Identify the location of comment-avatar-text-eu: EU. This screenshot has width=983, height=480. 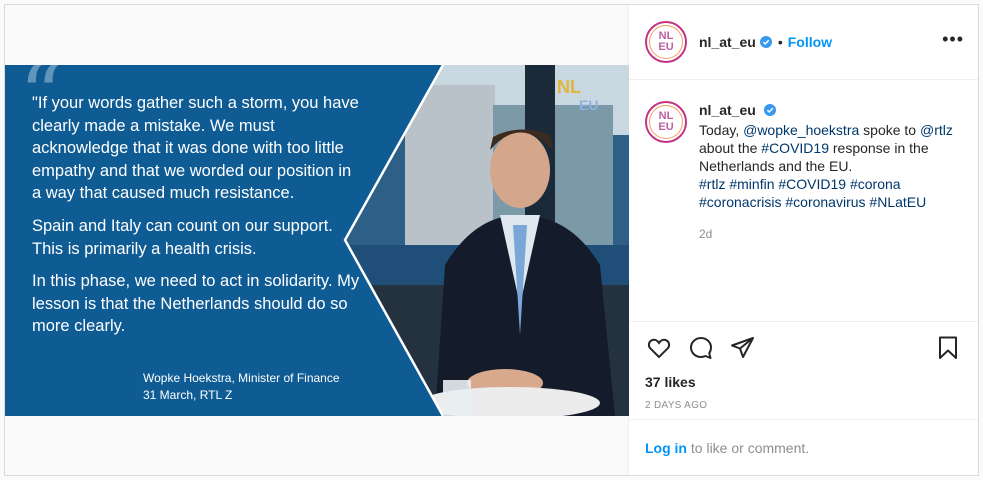
(666, 127).